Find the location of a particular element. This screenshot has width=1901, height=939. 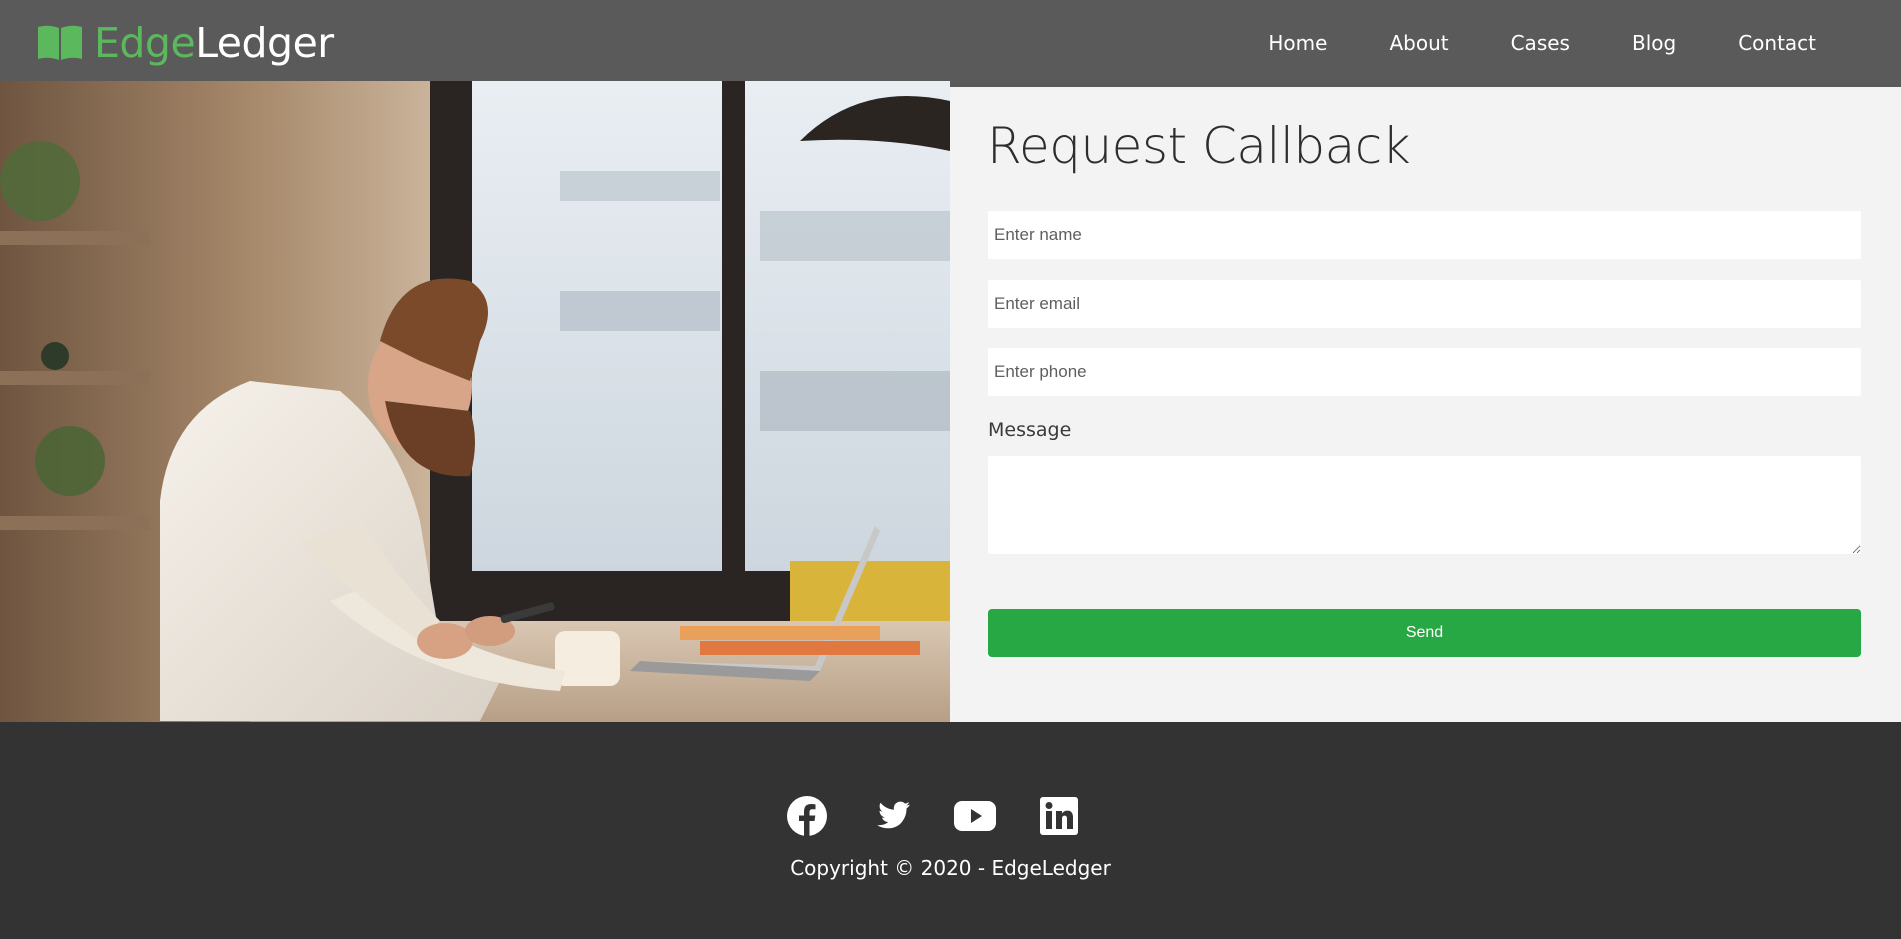

brand-logo: EdgeLedger is located at coordinates (185, 43).